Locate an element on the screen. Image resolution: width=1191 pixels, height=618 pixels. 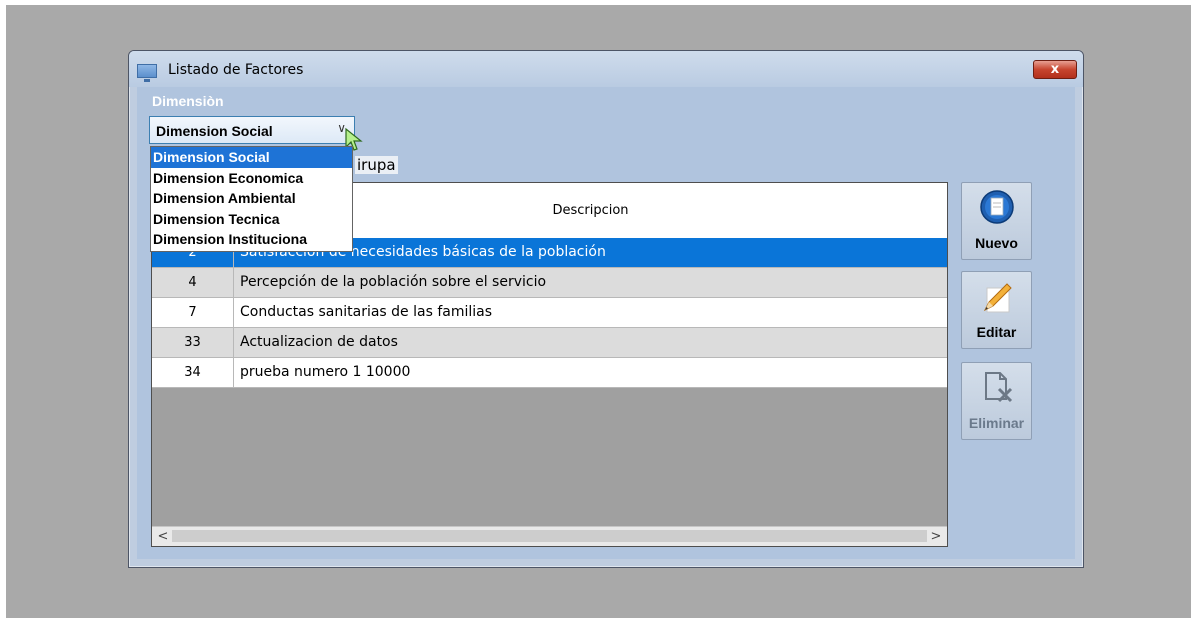
table-row: 33 Actualizacion de datos is located at coordinates (549, 343).